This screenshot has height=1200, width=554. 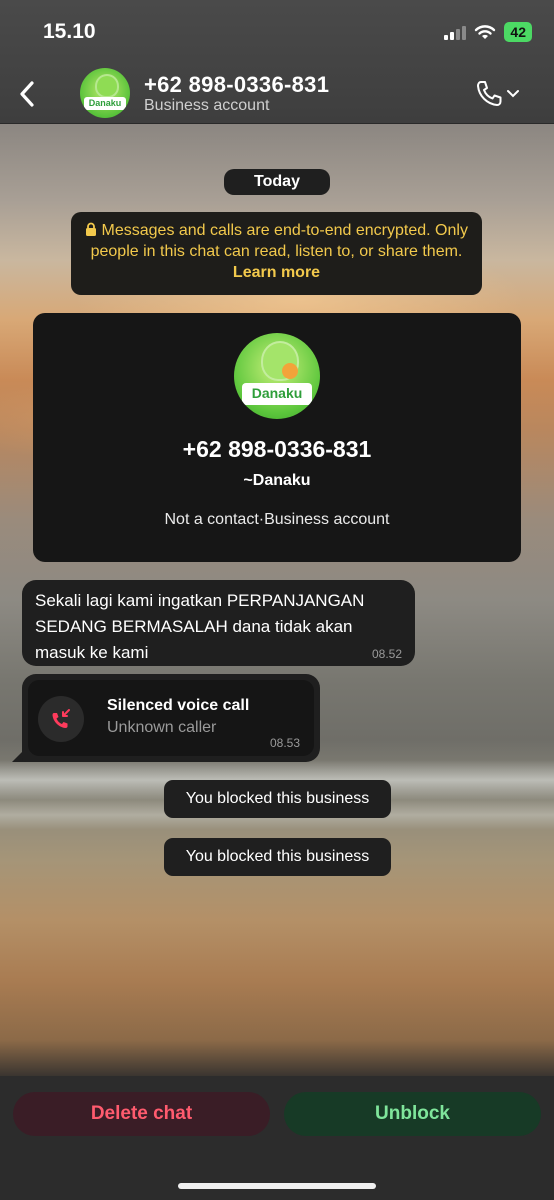 I want to click on status-time: 15.10, so click(x=69, y=31).